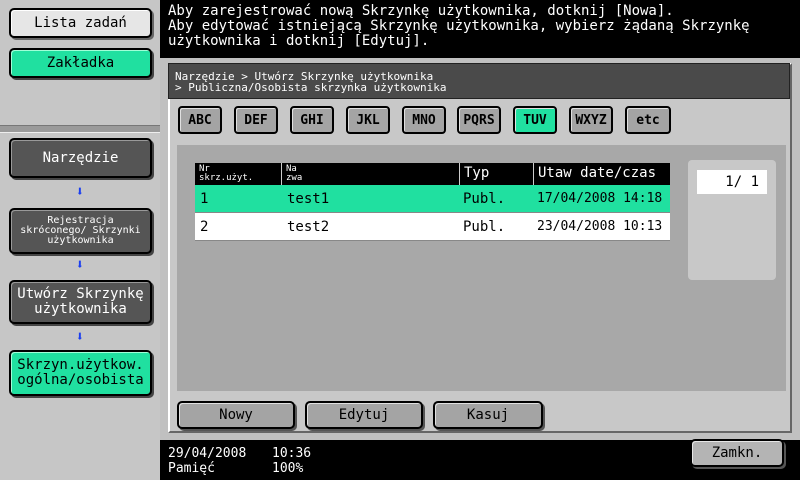  What do you see at coordinates (288, 468) in the screenshot?
I see `status-memory-value: 100%` at bounding box center [288, 468].